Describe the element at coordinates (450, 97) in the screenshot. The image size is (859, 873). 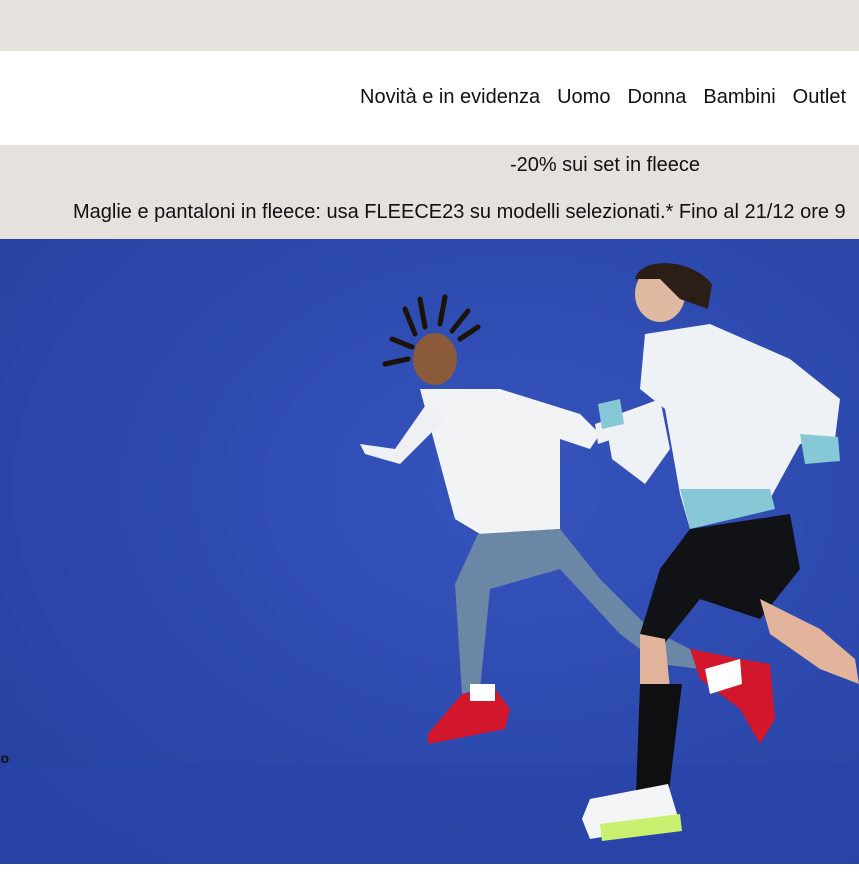
I see `nav-item-novita: Novità e in evidenza` at that location.